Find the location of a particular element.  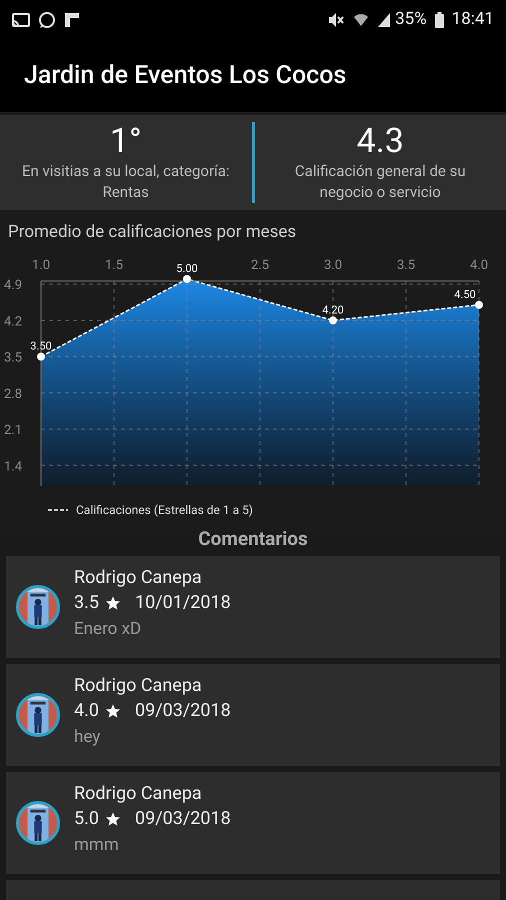

stat-label: Calificación general de su negocio o servicio is located at coordinates (380, 182).